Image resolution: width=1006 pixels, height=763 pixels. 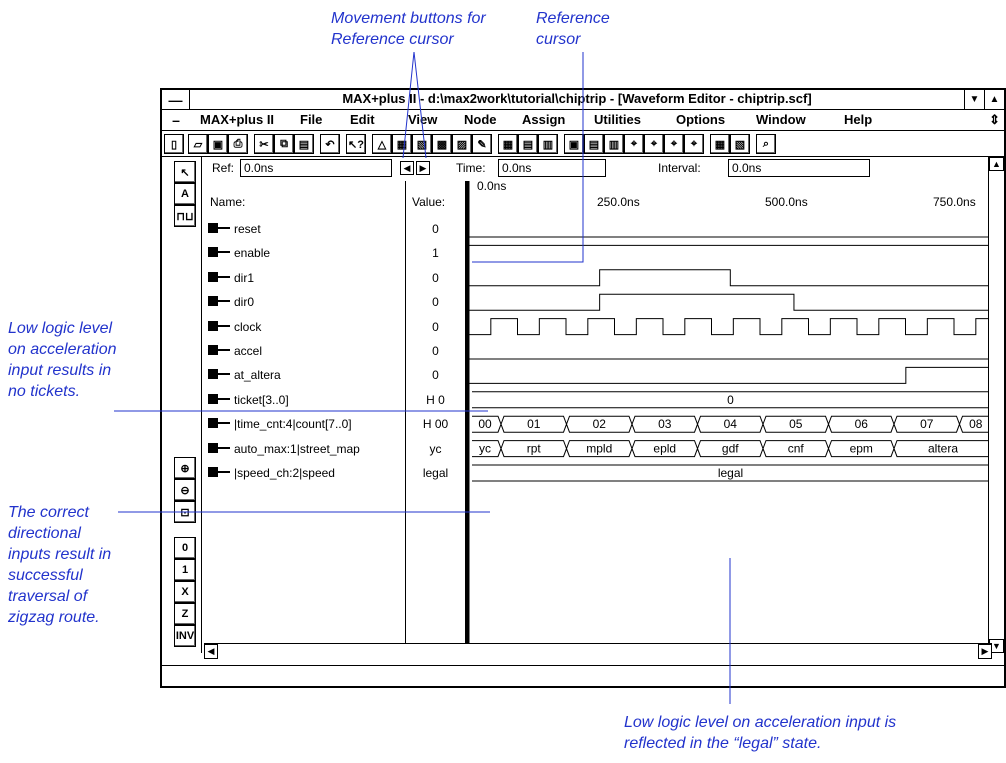 I want to click on menu-node: Node, so click(x=480, y=119).